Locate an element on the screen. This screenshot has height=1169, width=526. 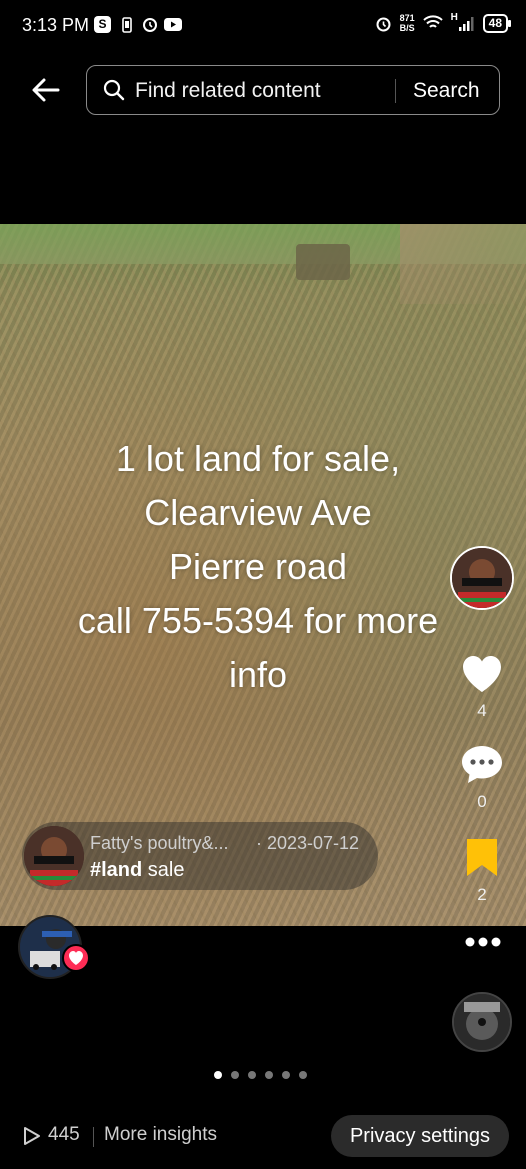
network-speed: 871 B/S is located at coordinates (407, 23).